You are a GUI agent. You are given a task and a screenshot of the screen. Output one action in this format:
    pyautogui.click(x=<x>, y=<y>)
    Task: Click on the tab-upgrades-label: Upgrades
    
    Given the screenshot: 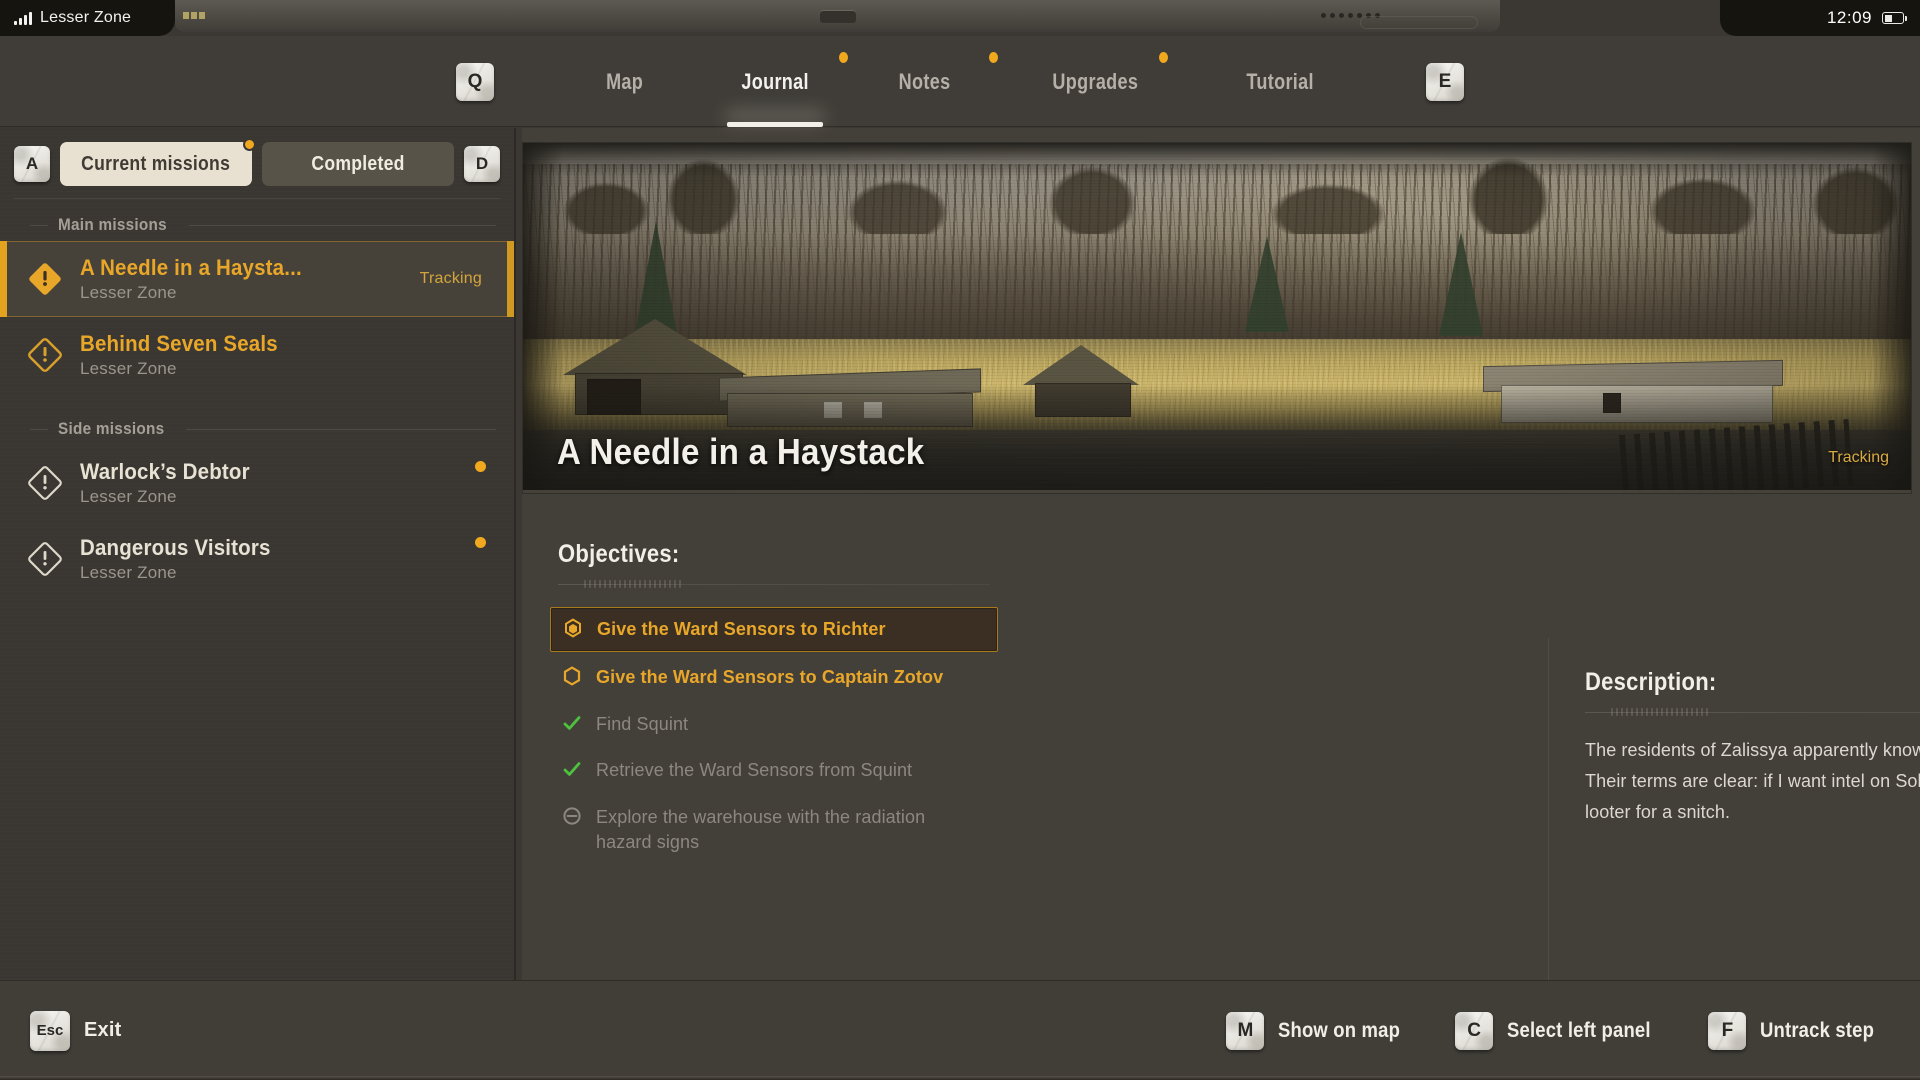 What is the action you would take?
    pyautogui.click(x=1095, y=81)
    